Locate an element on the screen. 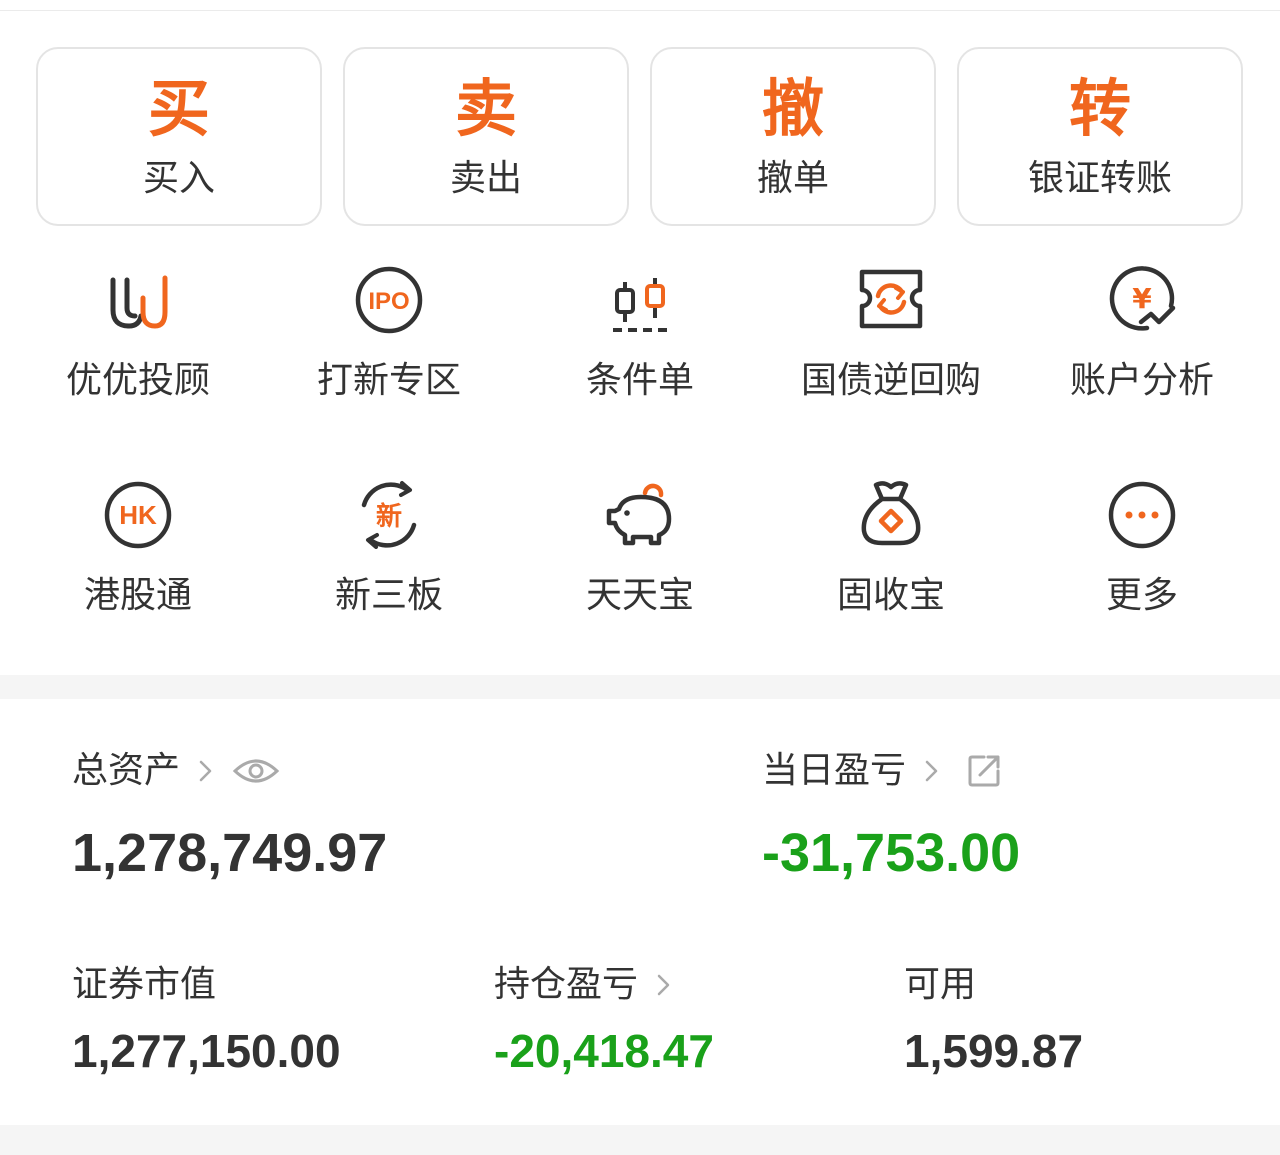 Image resolution: width=1280 pixels, height=1155 pixels. hk-icon-text: HK is located at coordinates (138, 515).